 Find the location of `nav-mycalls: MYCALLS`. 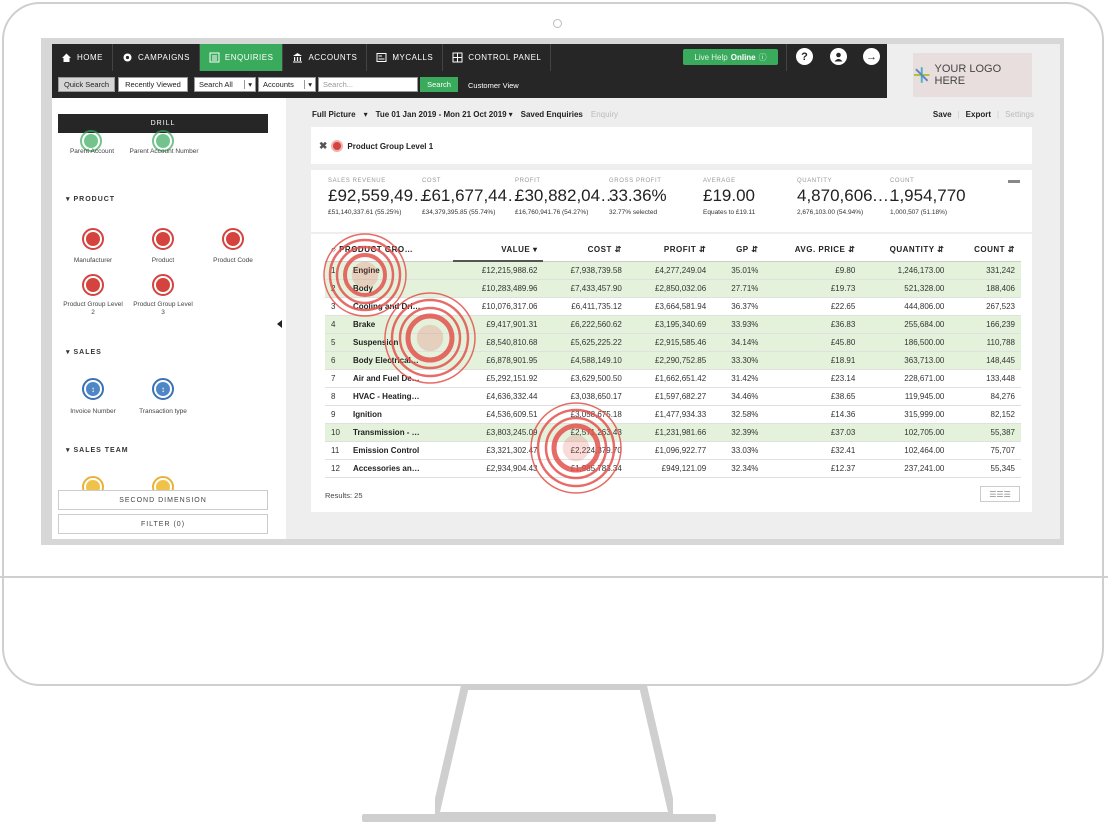

nav-mycalls: MYCALLS is located at coordinates (405, 57).